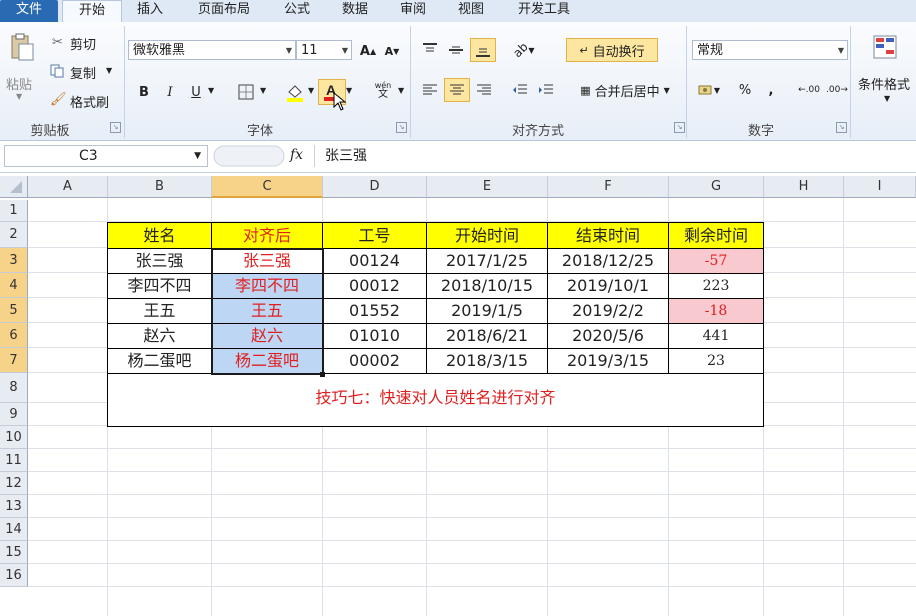 The width and height of the screenshot is (916, 616). I want to click on phonetic-dropdown-icon: ▼, so click(401, 90).